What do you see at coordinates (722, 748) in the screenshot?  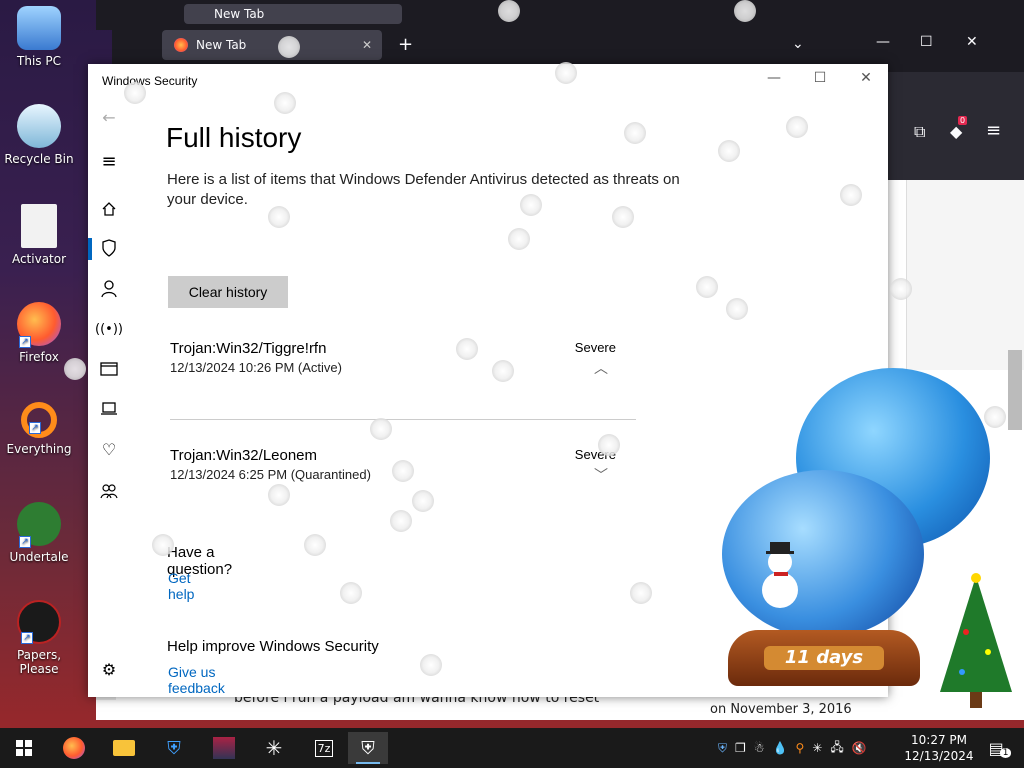 I see `defender-tray-icon: ⛨` at bounding box center [722, 748].